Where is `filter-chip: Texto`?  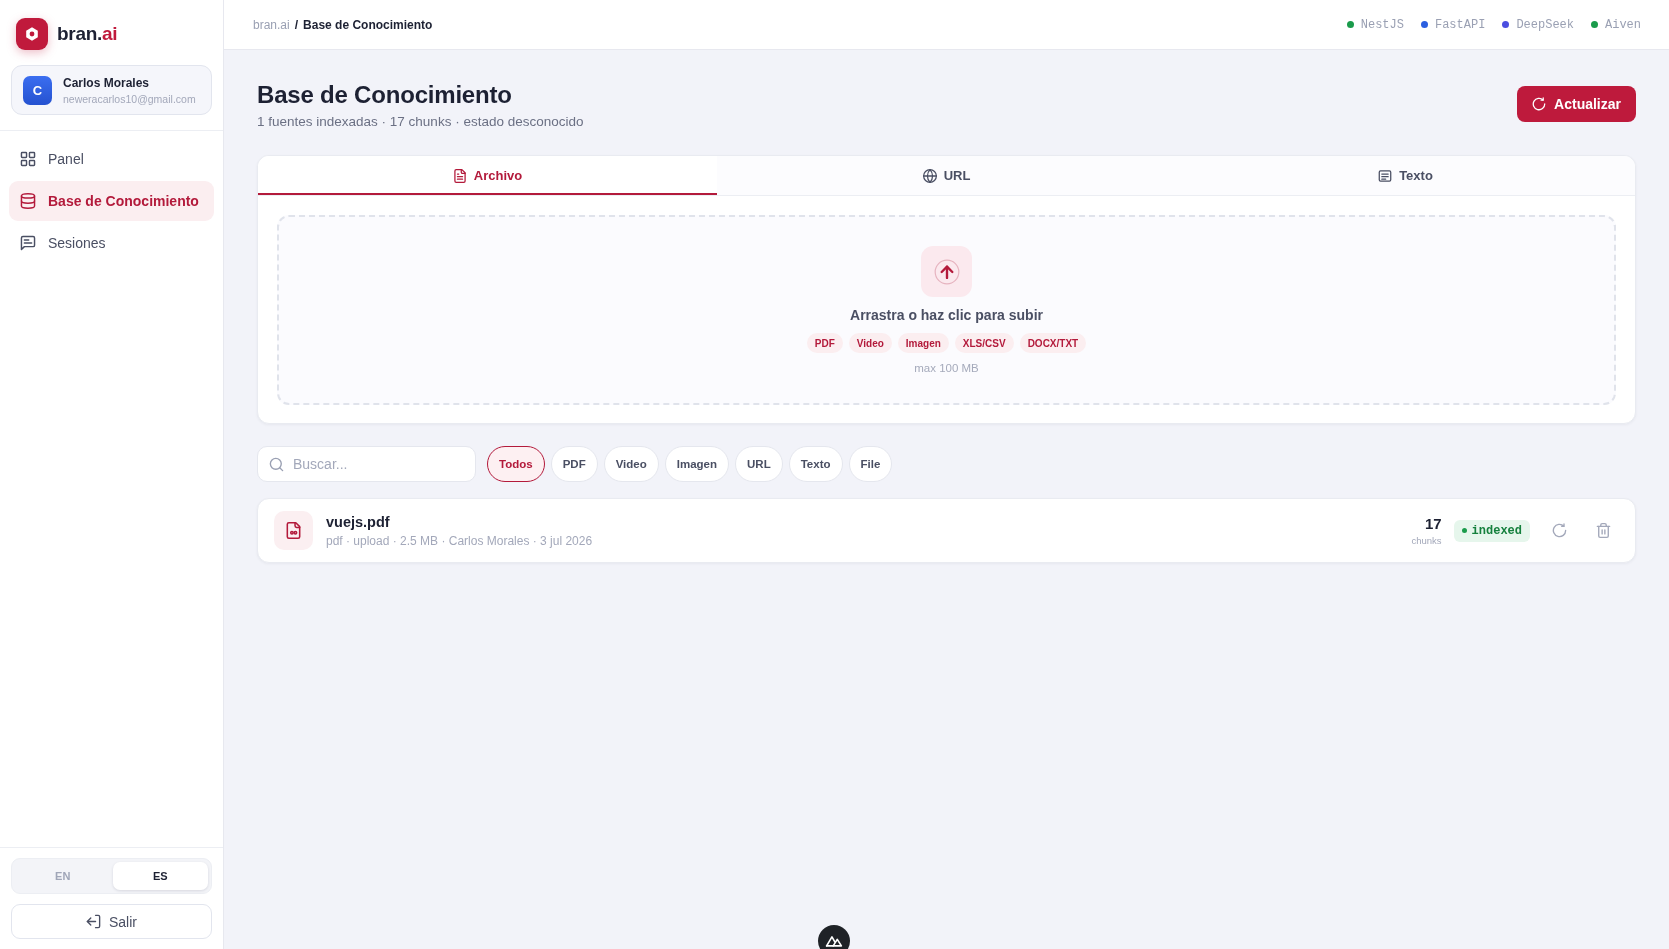 filter-chip: Texto is located at coordinates (815, 464).